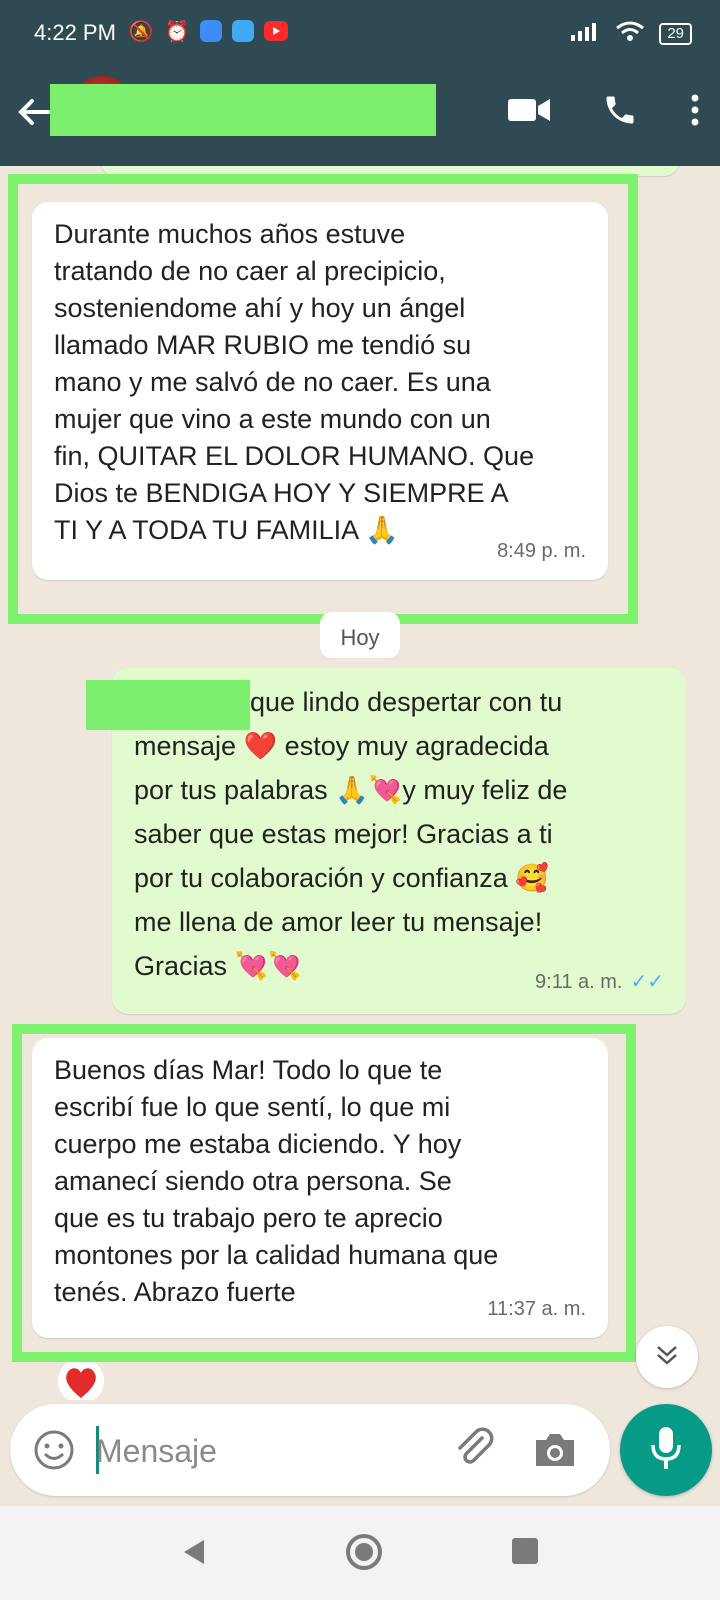 This screenshot has height=1600, width=720. I want to click on back-arrow-icon, so click(34, 112).